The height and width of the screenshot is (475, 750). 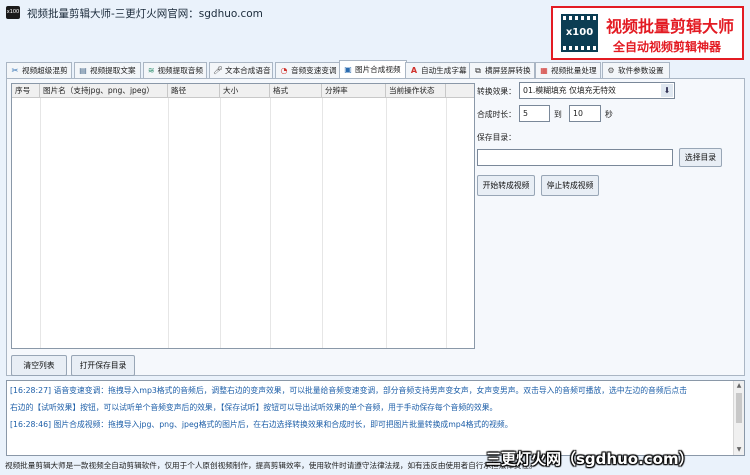 What do you see at coordinates (667, 47) in the screenshot?
I see `brand-subtitle: 全自动视频剪辑神器` at bounding box center [667, 47].